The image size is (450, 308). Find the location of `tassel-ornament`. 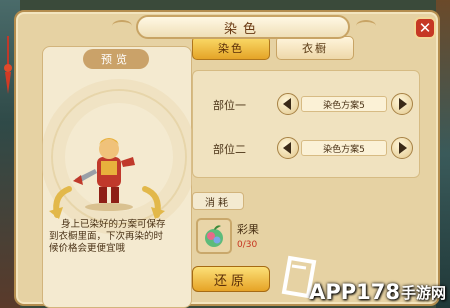

tassel-ornament is located at coordinates (8, 65).